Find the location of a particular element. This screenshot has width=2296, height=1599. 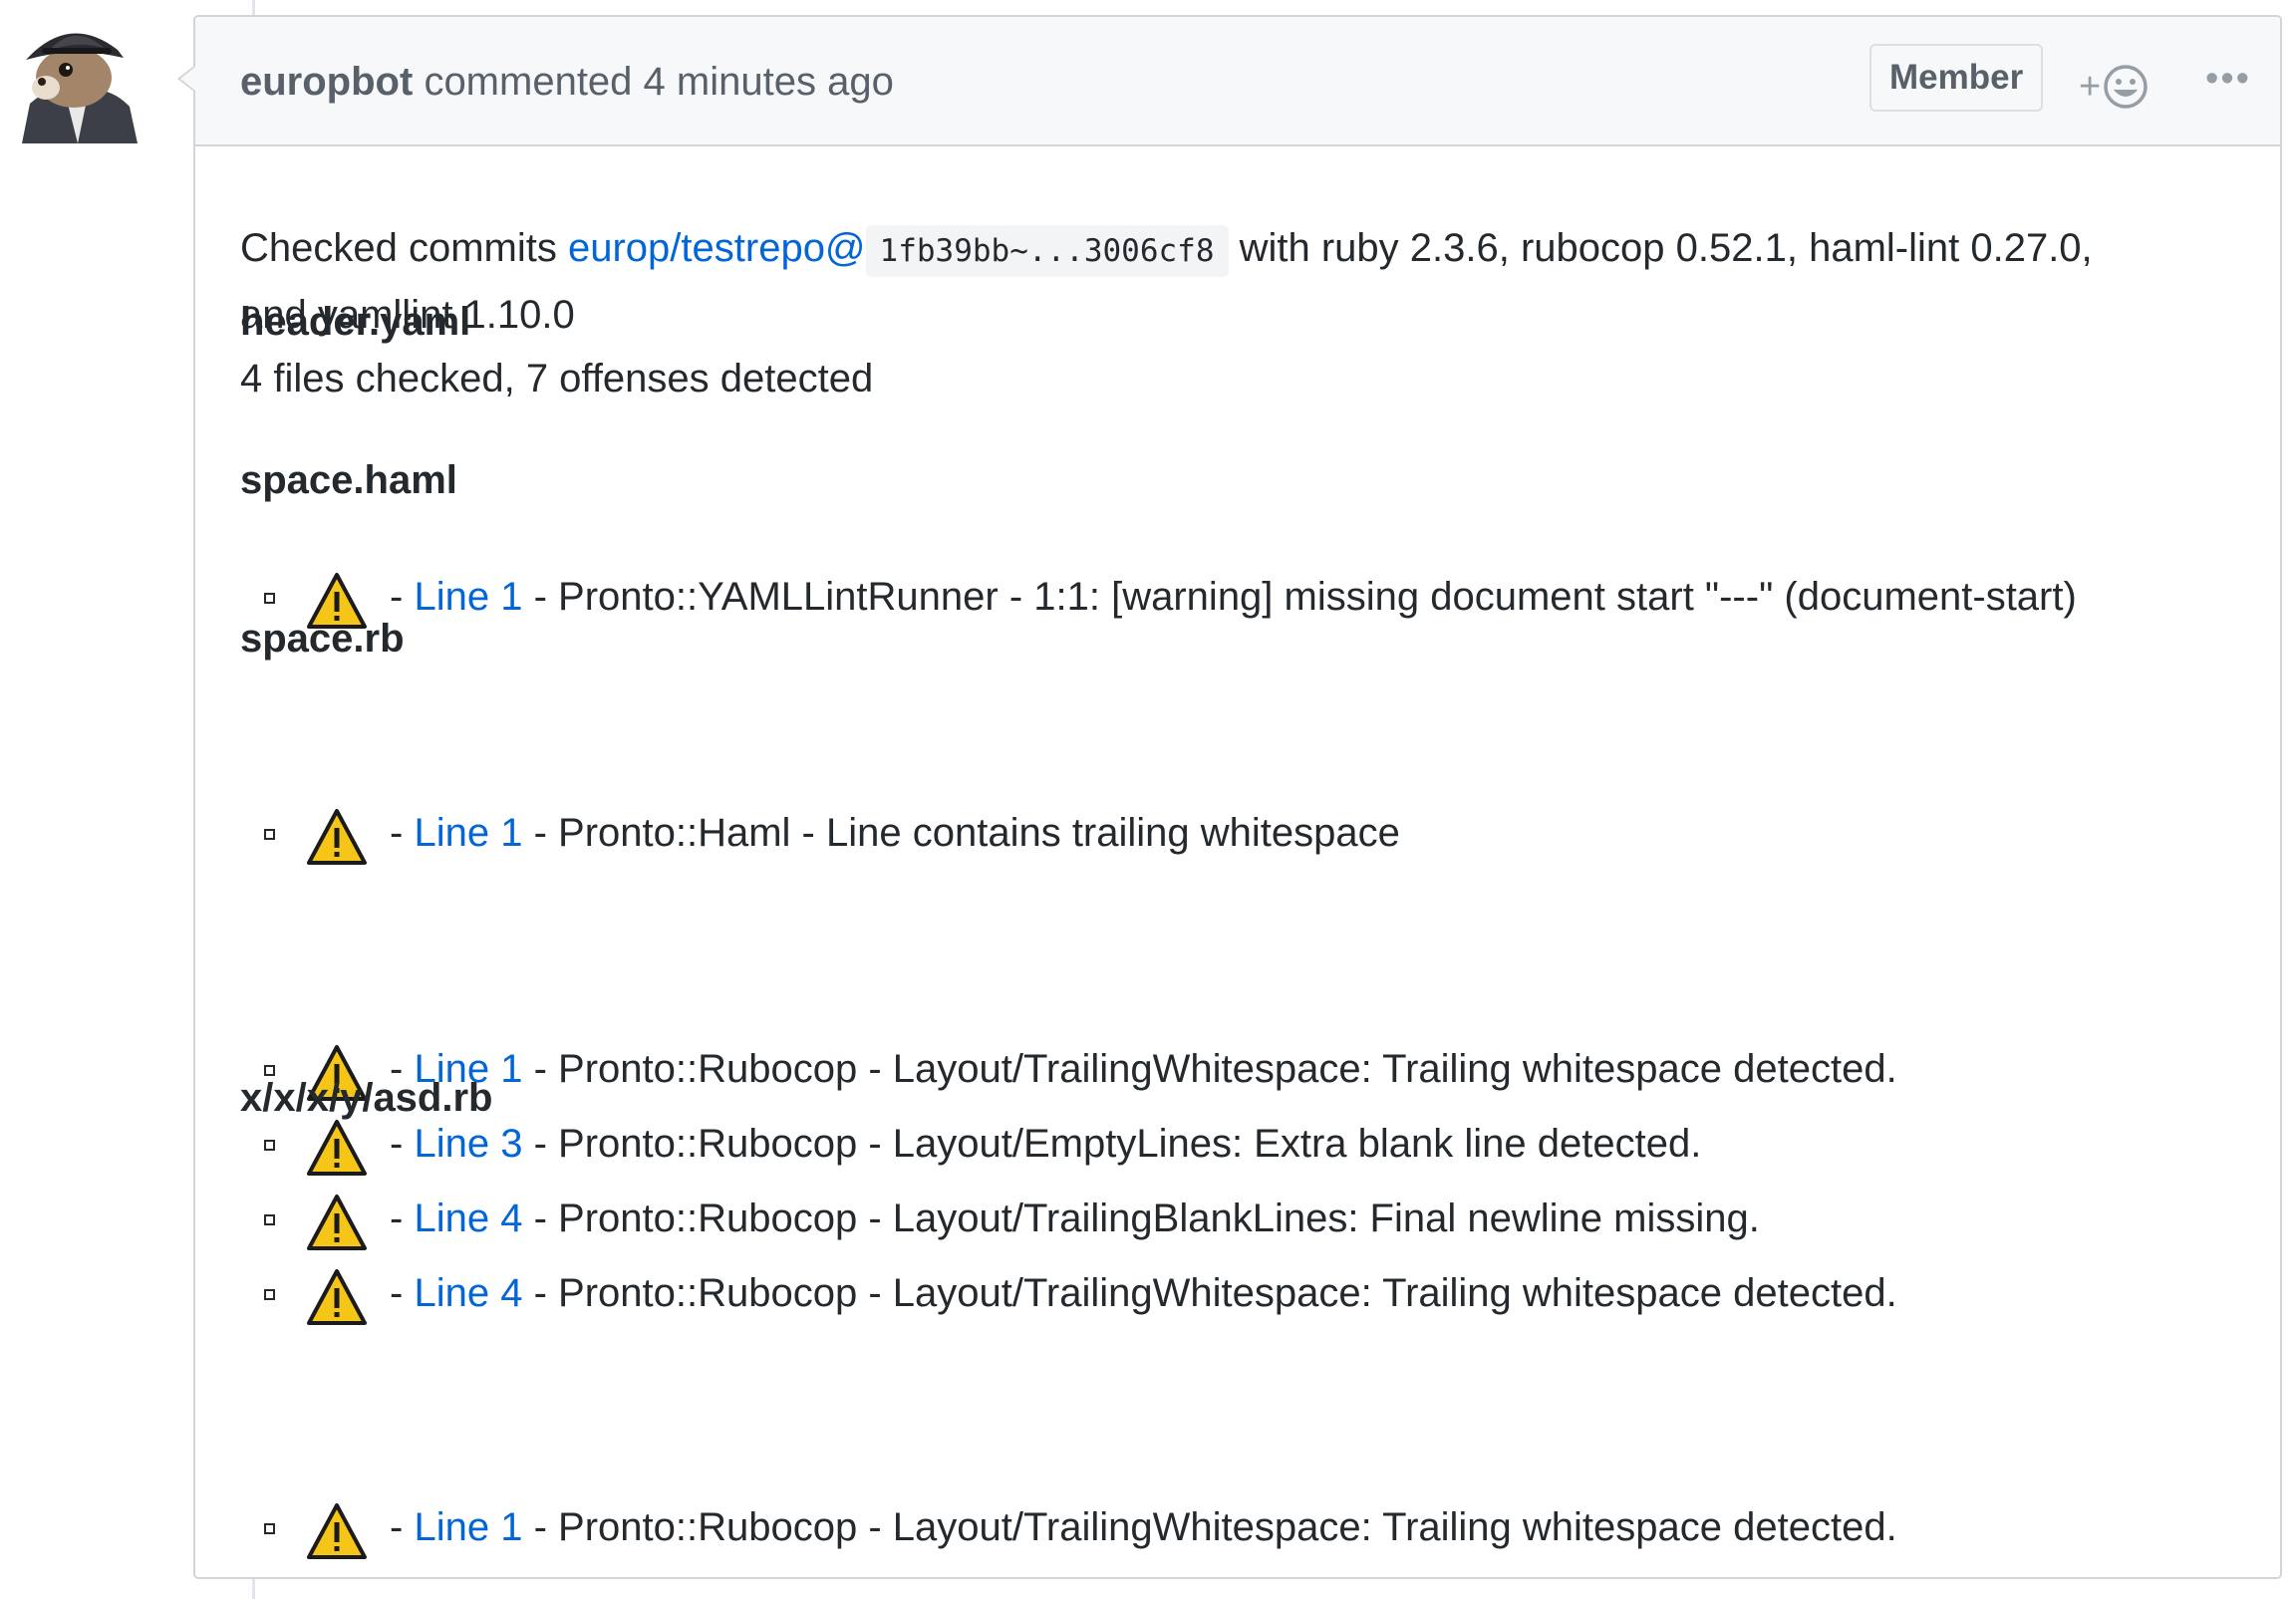

file-heading: space.rb is located at coordinates (322, 639).